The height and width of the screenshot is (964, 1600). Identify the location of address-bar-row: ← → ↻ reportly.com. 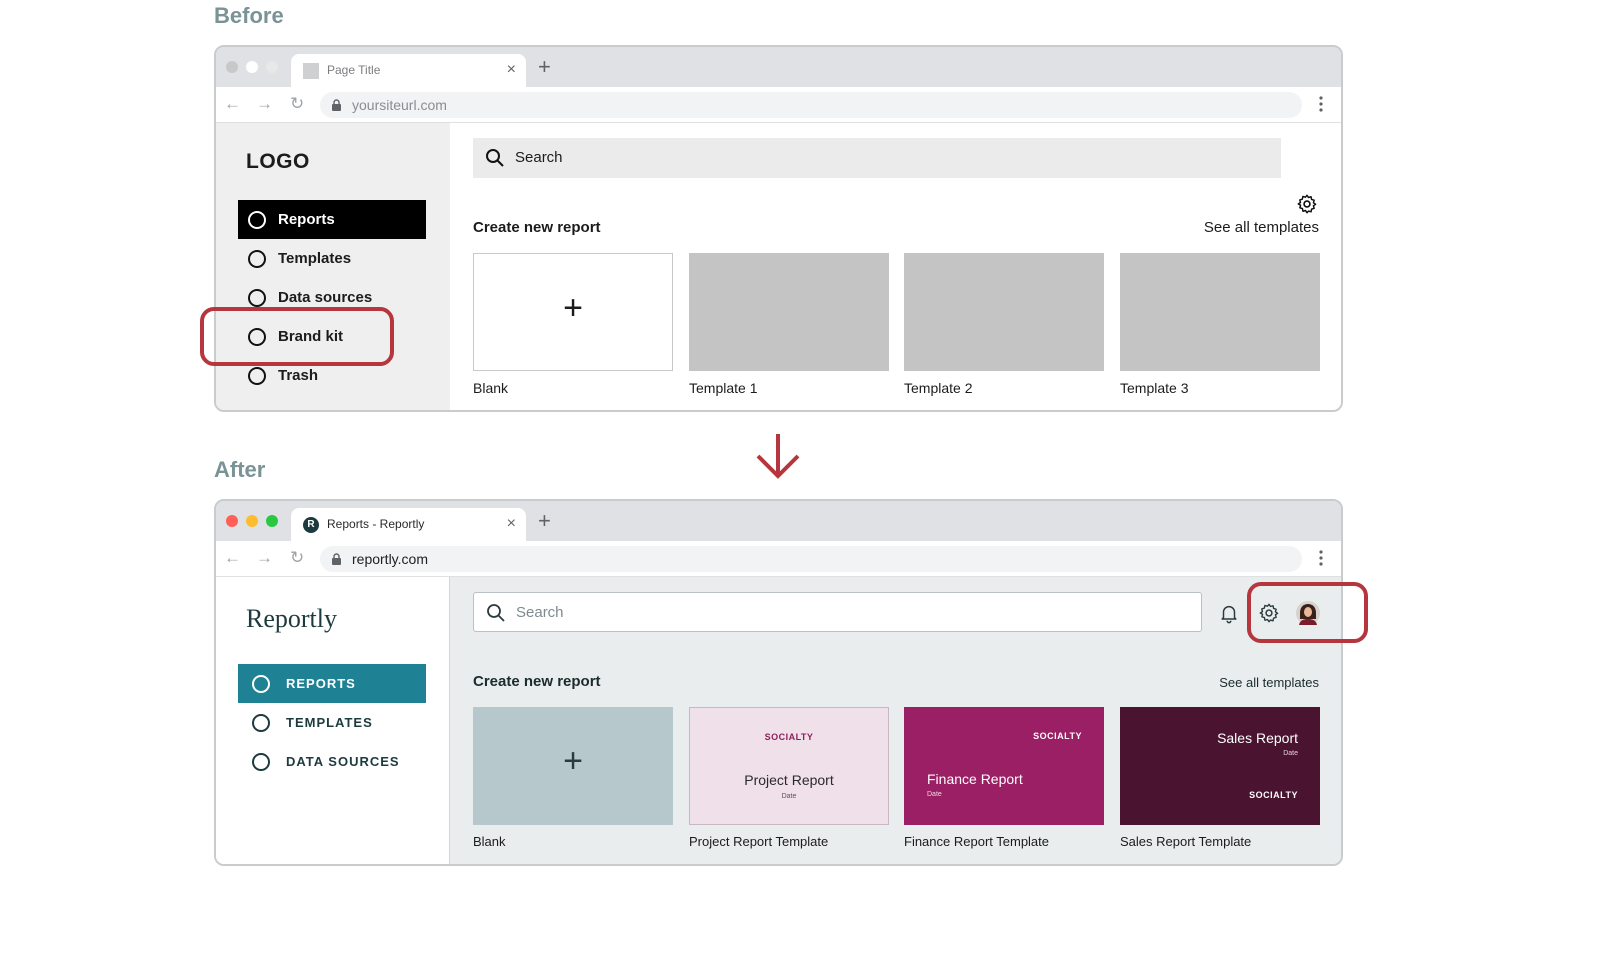
(778, 559).